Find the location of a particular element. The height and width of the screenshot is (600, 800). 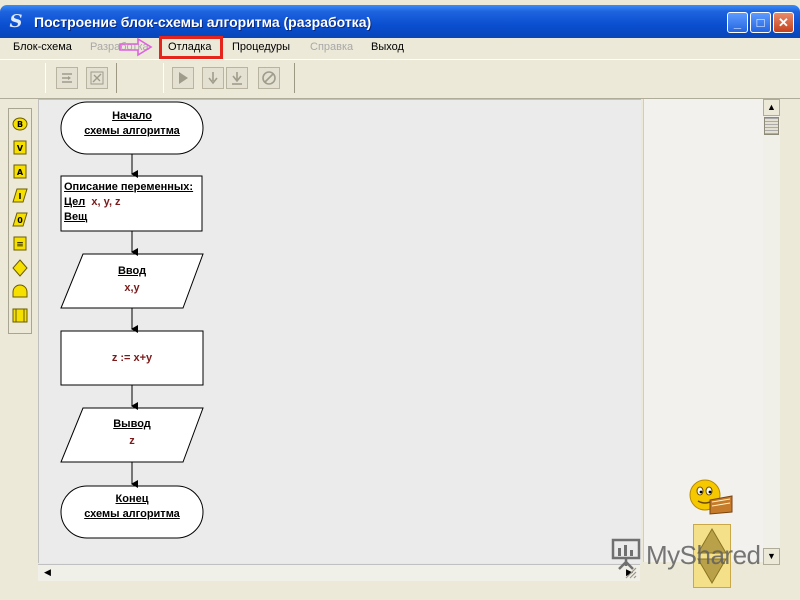

step-out-button is located at coordinates (237, 78).